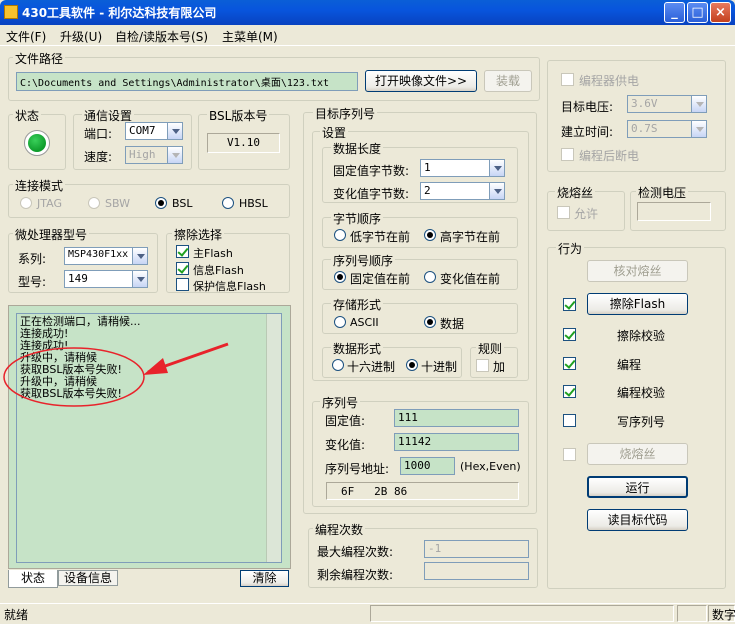 The width and height of the screenshot is (735, 624). Describe the element at coordinates (427, 190) in the screenshot. I see `var-bytes-value: 2` at that location.